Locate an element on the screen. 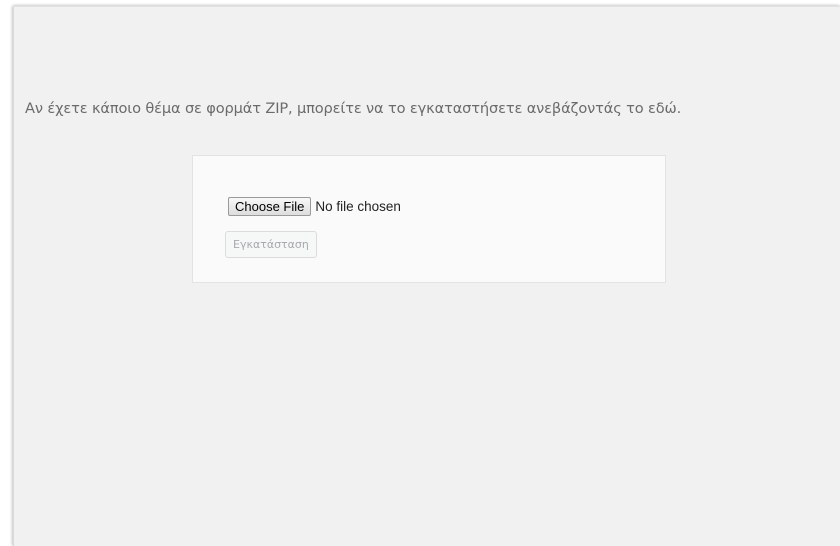 This screenshot has width=840, height=546. file-input: Choose File No file chosen is located at coordinates (314, 206).